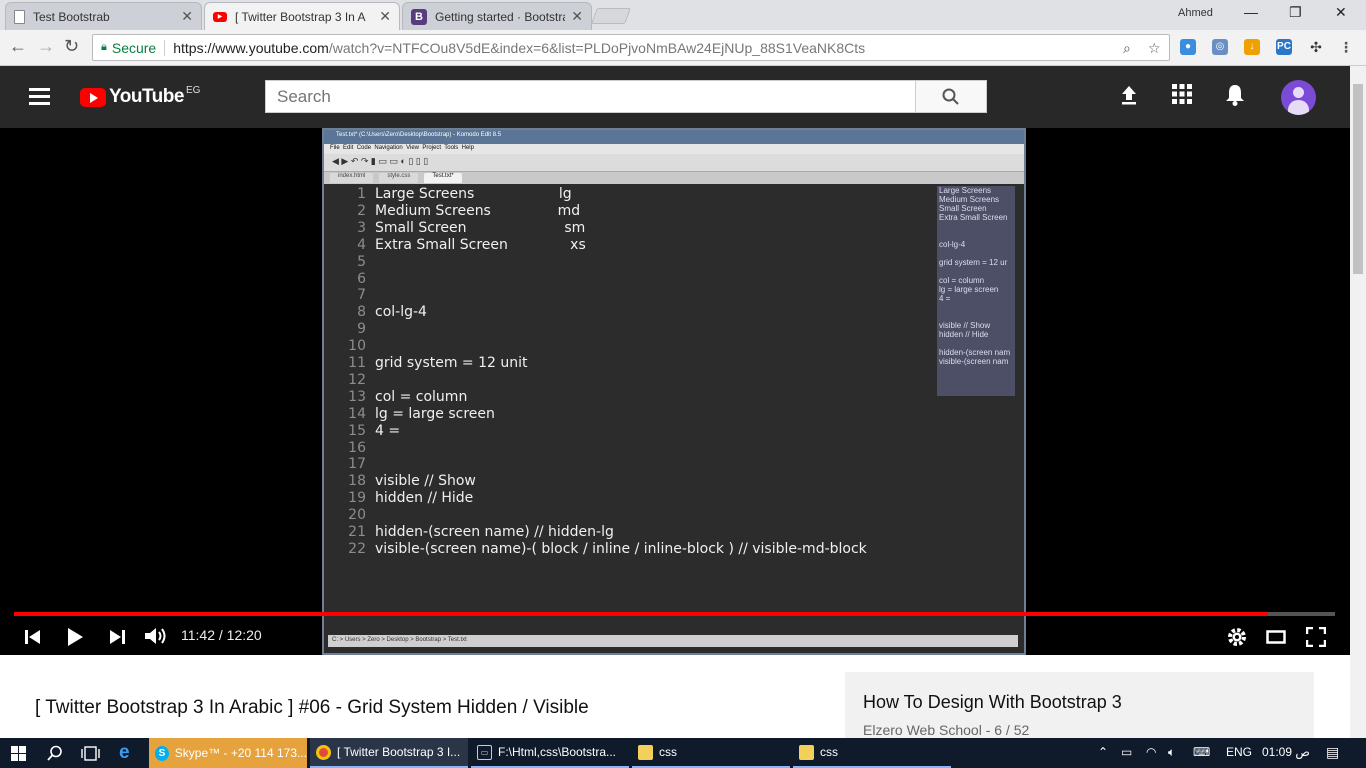 The image size is (1366, 768). I want to click on playlist-subtitle: Elzero Web School - 6 / 52, so click(946, 730).